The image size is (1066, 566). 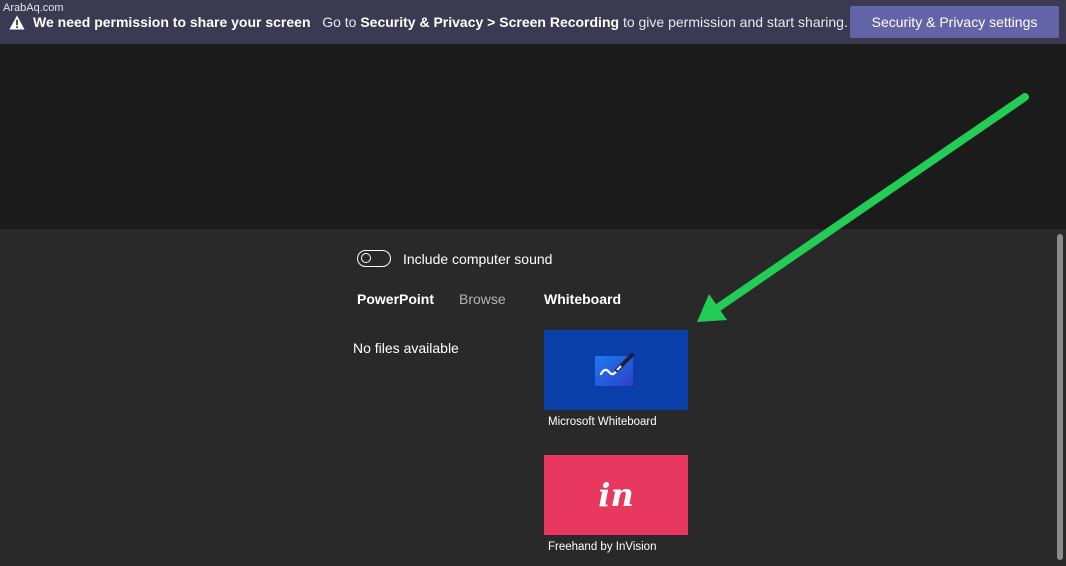 What do you see at coordinates (396, 299) in the screenshot?
I see `powerpoint-heading: PowerPoint` at bounding box center [396, 299].